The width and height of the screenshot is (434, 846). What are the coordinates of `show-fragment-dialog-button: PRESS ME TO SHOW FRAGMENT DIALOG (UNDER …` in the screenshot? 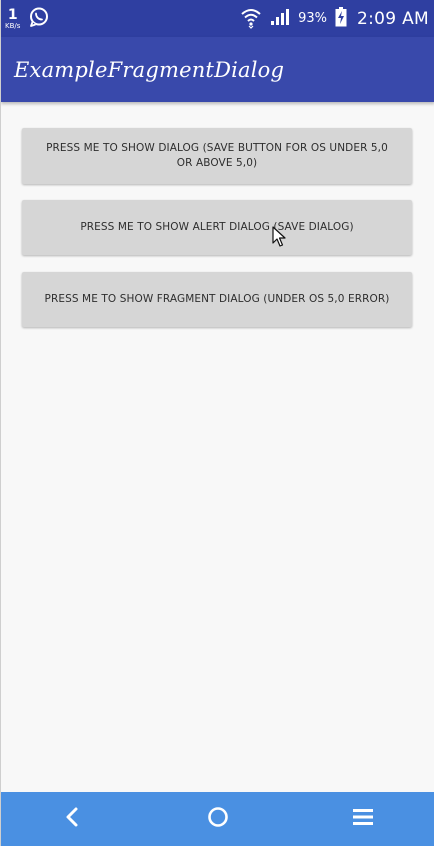 It's located at (217, 299).